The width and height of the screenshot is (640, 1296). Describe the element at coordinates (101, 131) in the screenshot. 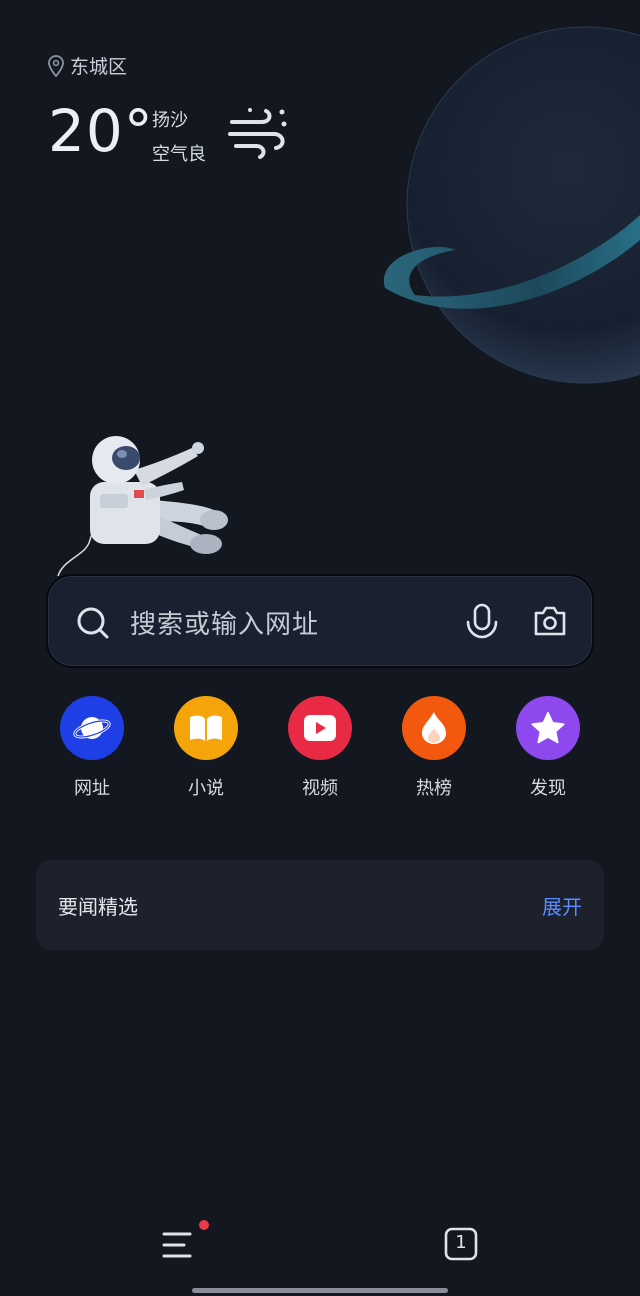

I see `temperature: 20°` at that location.